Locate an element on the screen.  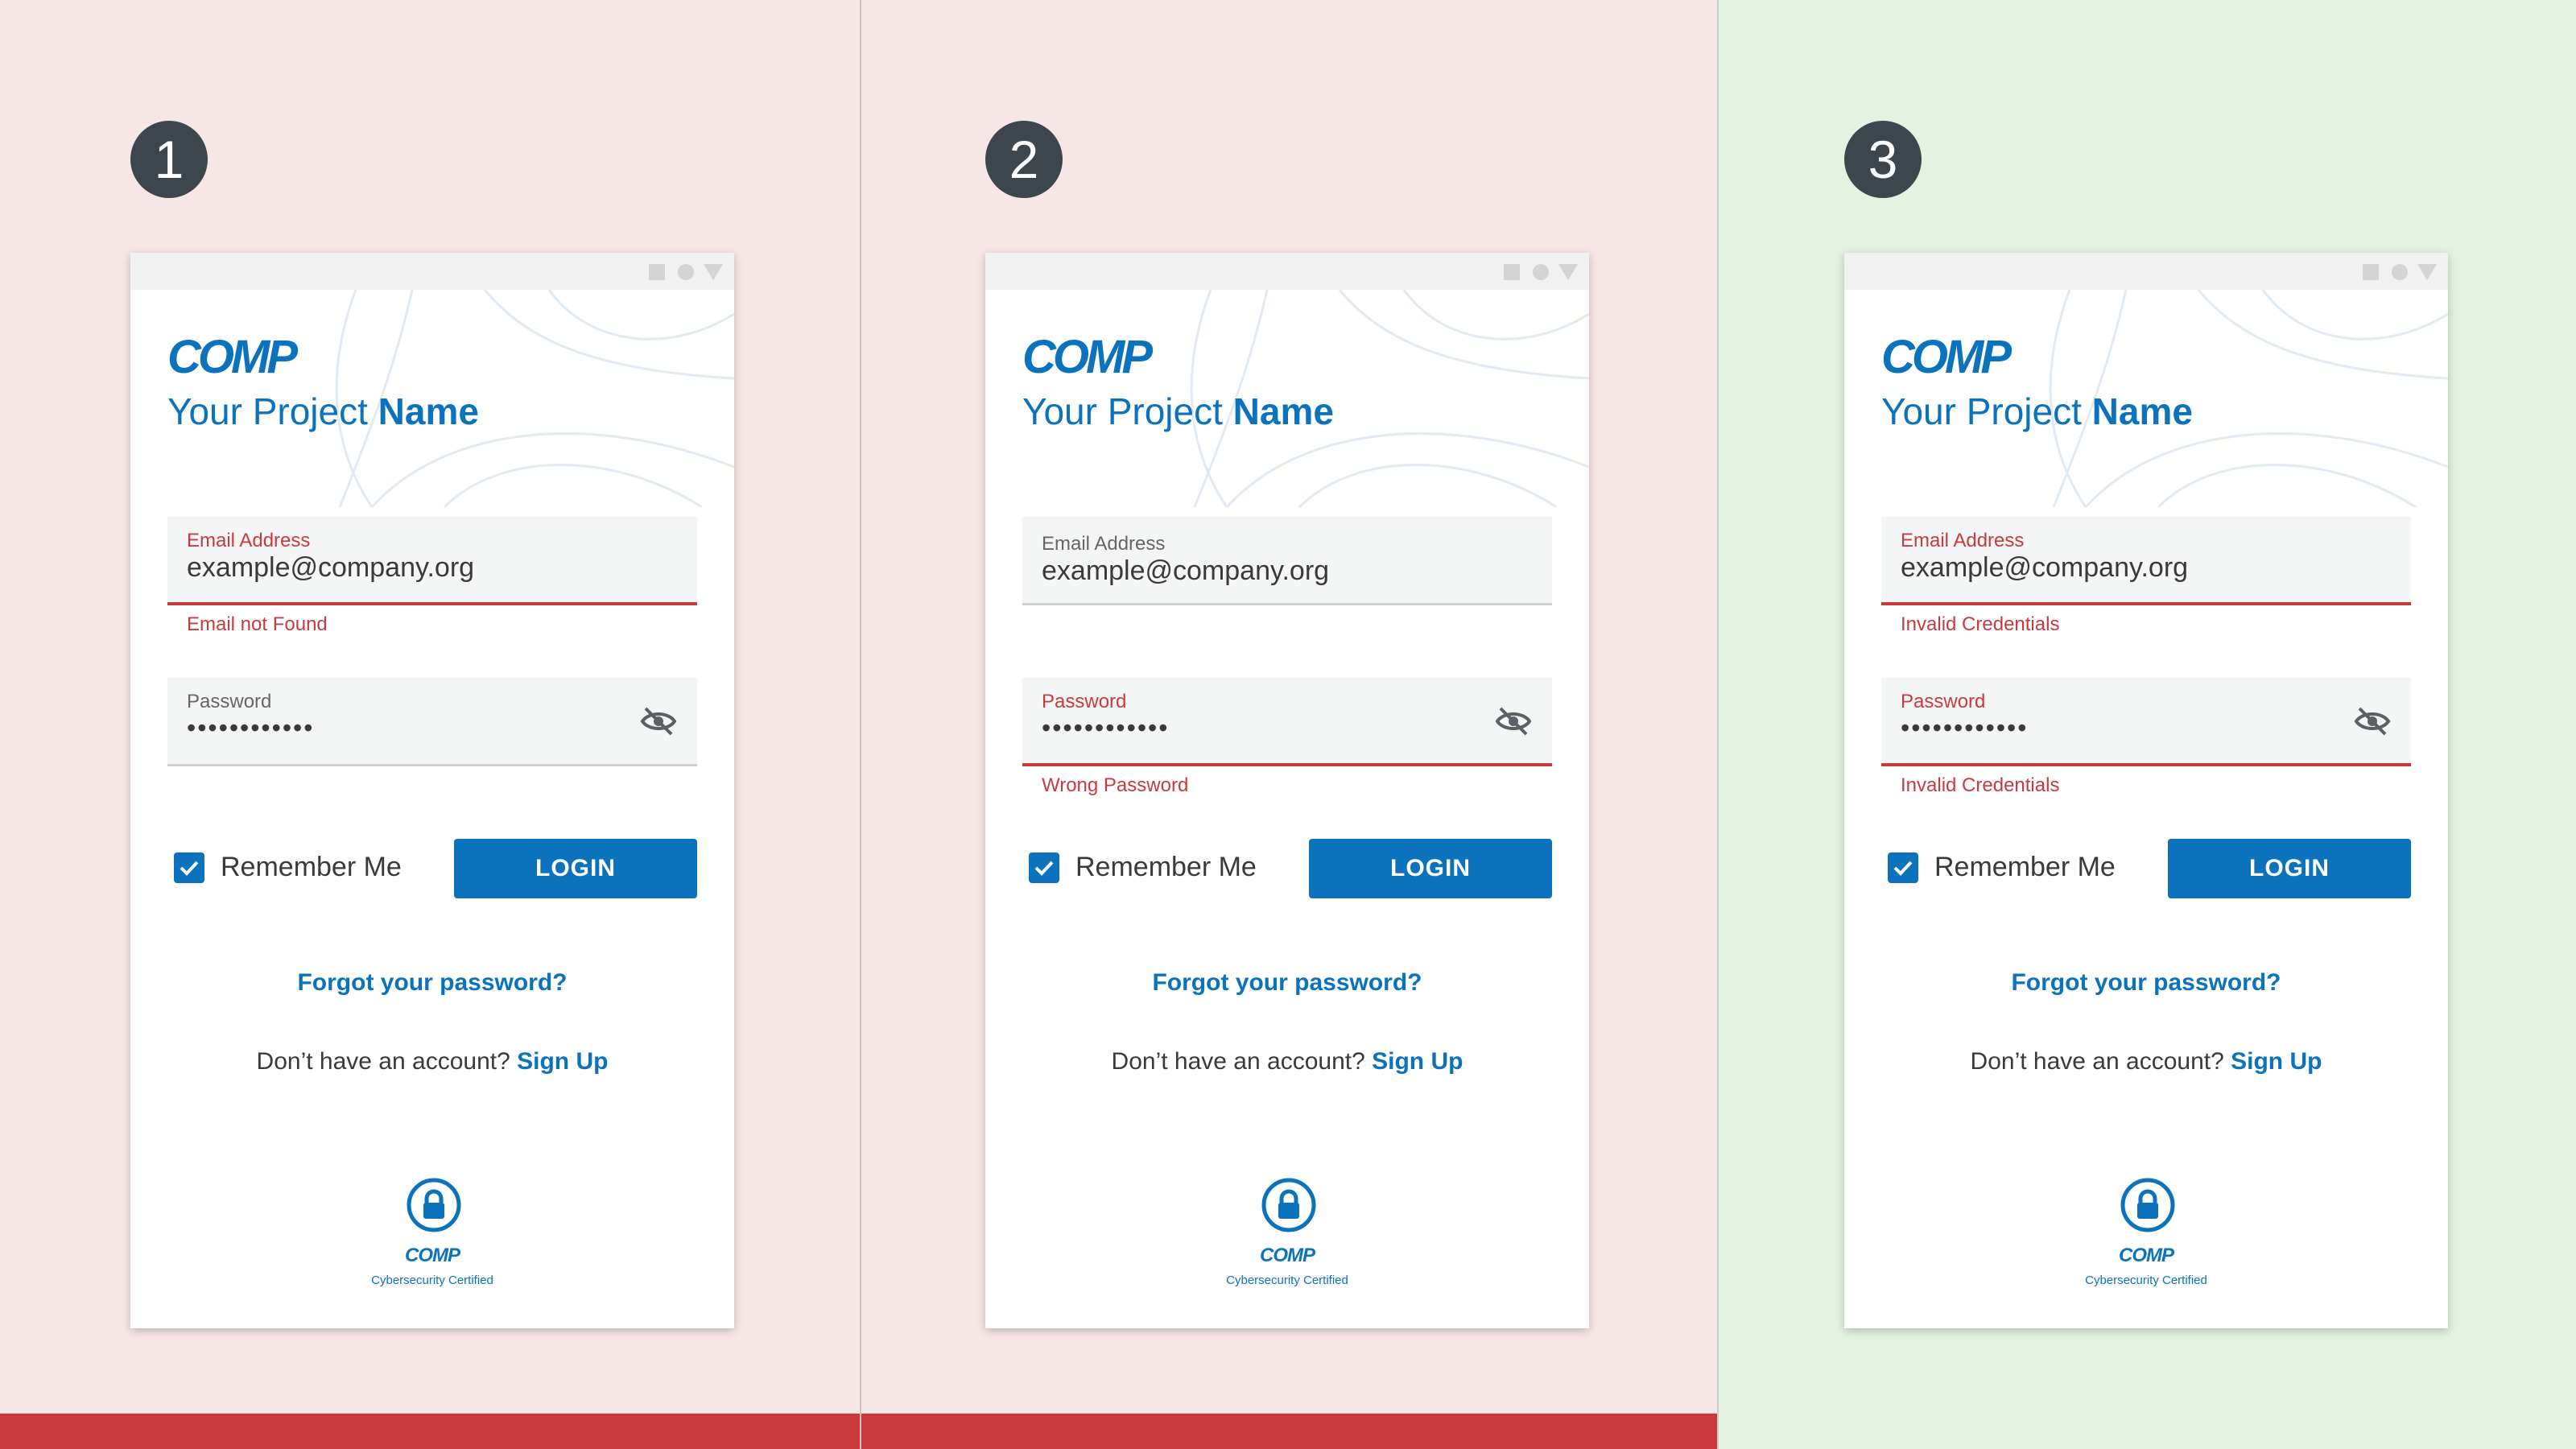
email-error-message: Email not Found is located at coordinates (257, 624).